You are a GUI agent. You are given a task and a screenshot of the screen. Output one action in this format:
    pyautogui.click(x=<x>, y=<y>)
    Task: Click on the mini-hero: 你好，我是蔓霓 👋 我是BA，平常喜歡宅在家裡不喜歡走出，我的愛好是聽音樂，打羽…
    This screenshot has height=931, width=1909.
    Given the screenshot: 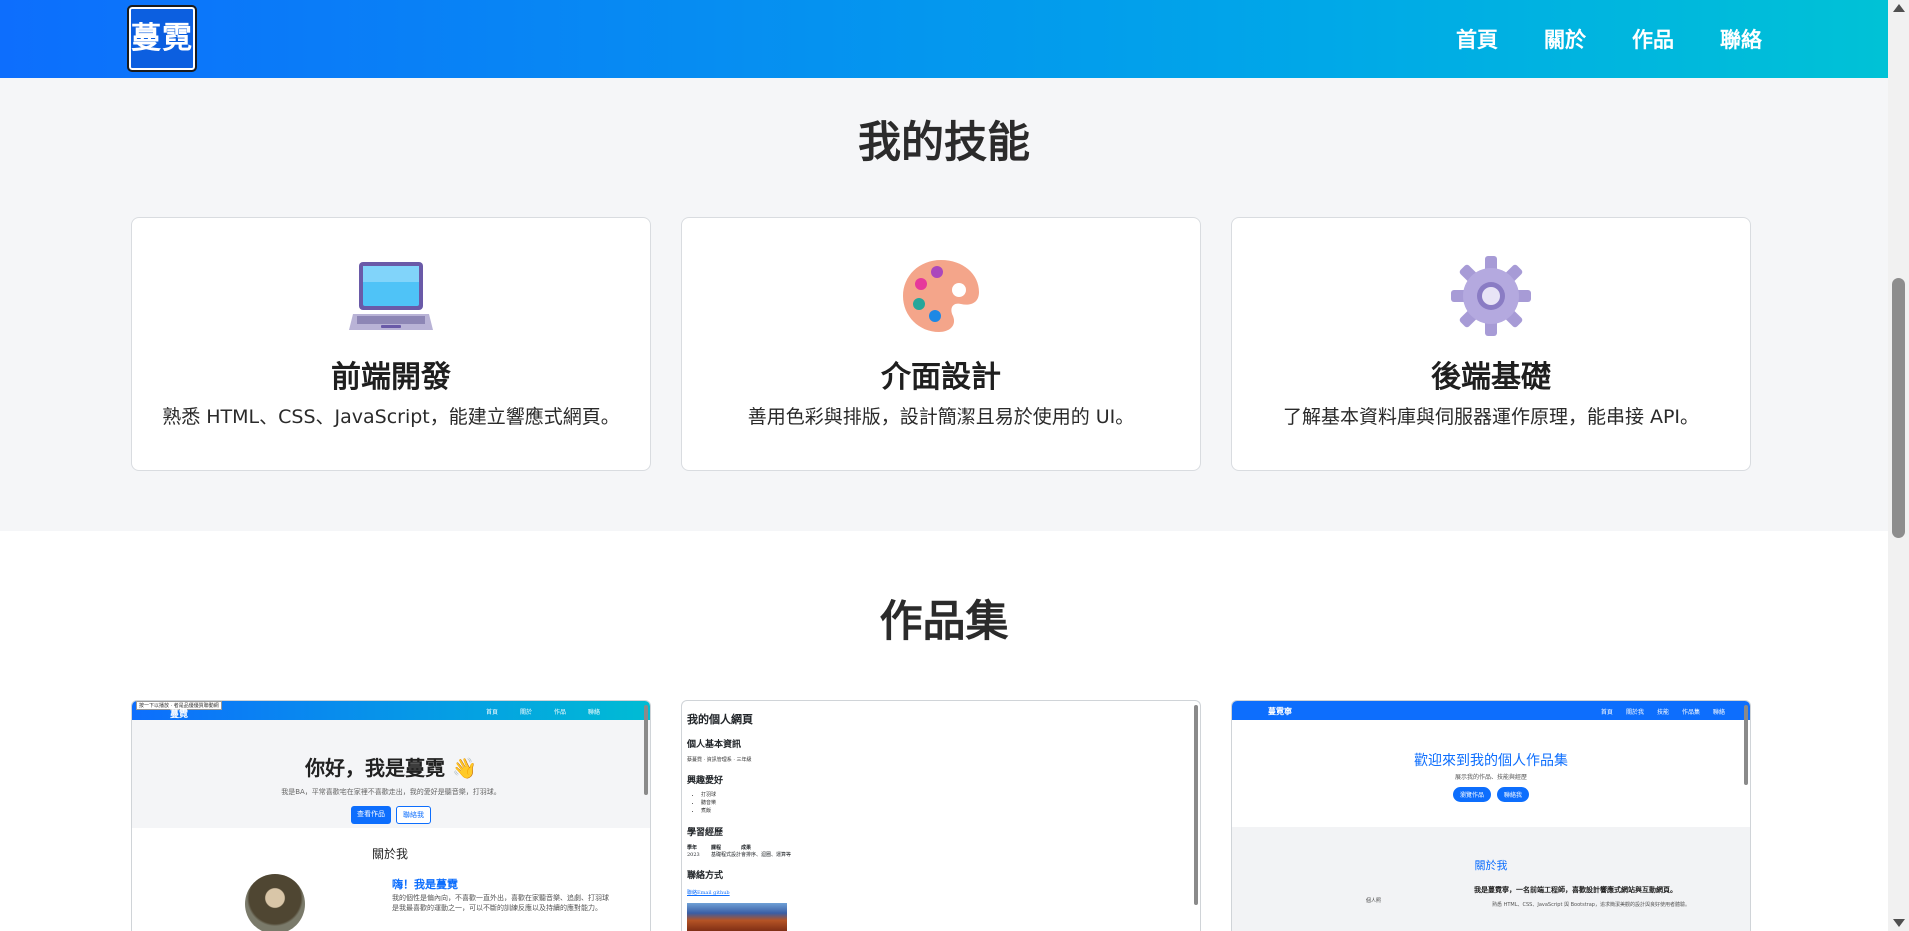 What is the action you would take?
    pyautogui.click(x=391, y=774)
    